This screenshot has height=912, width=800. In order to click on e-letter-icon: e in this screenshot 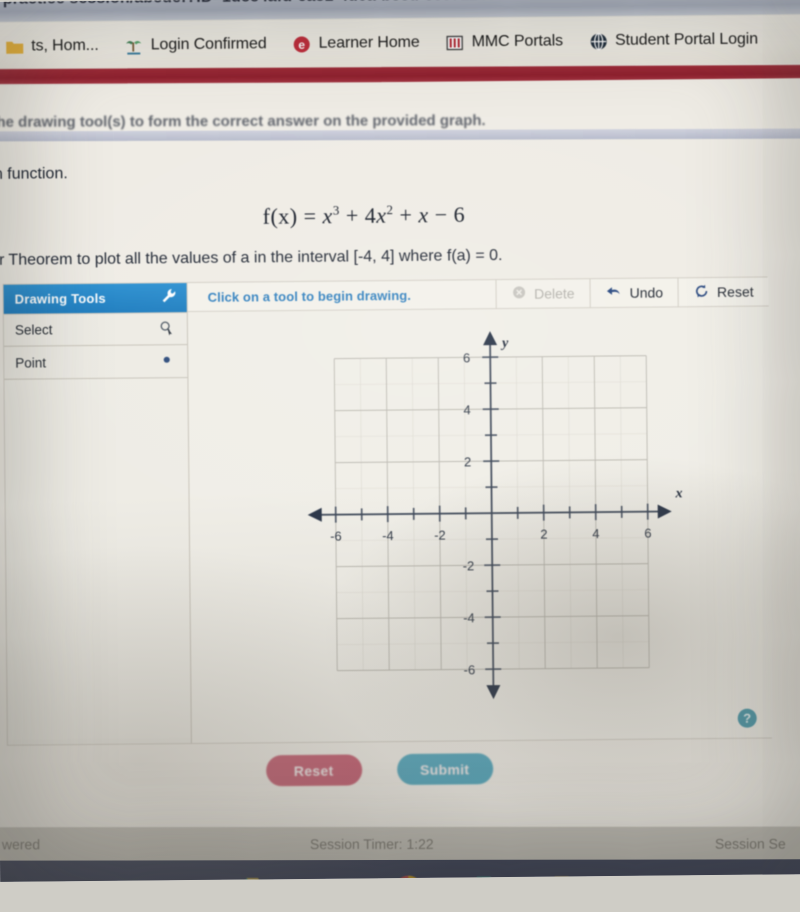, I will do `click(301, 43)`.